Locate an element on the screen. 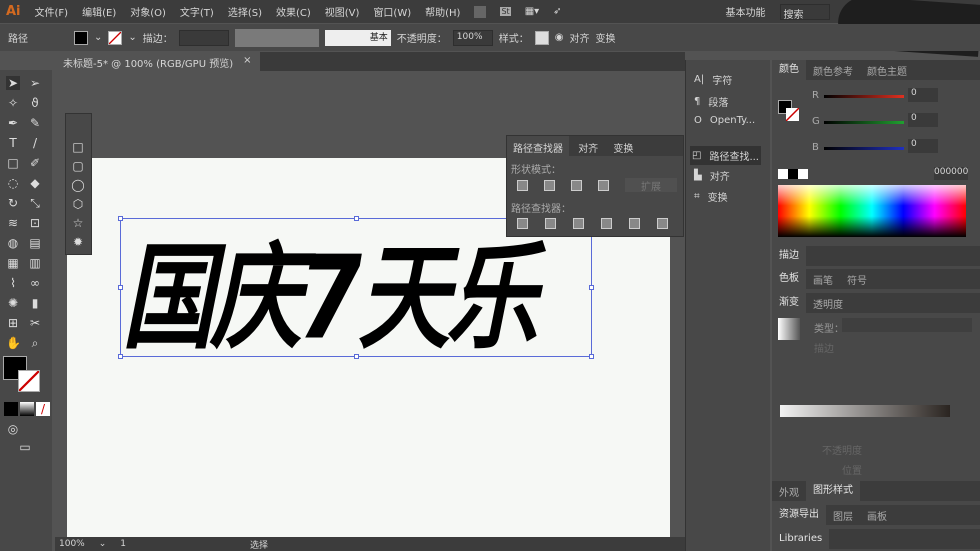 The height and width of the screenshot is (551, 980). bridge-icon is located at coordinates (480, 11).